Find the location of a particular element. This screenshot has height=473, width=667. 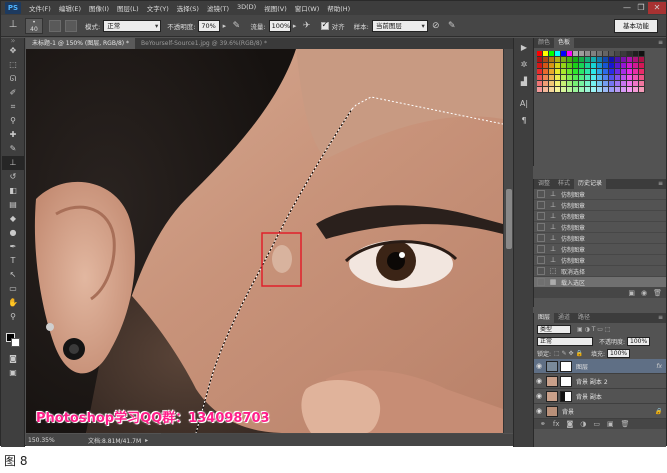

status-menu-icon: ▸ is located at coordinates (146, 440).